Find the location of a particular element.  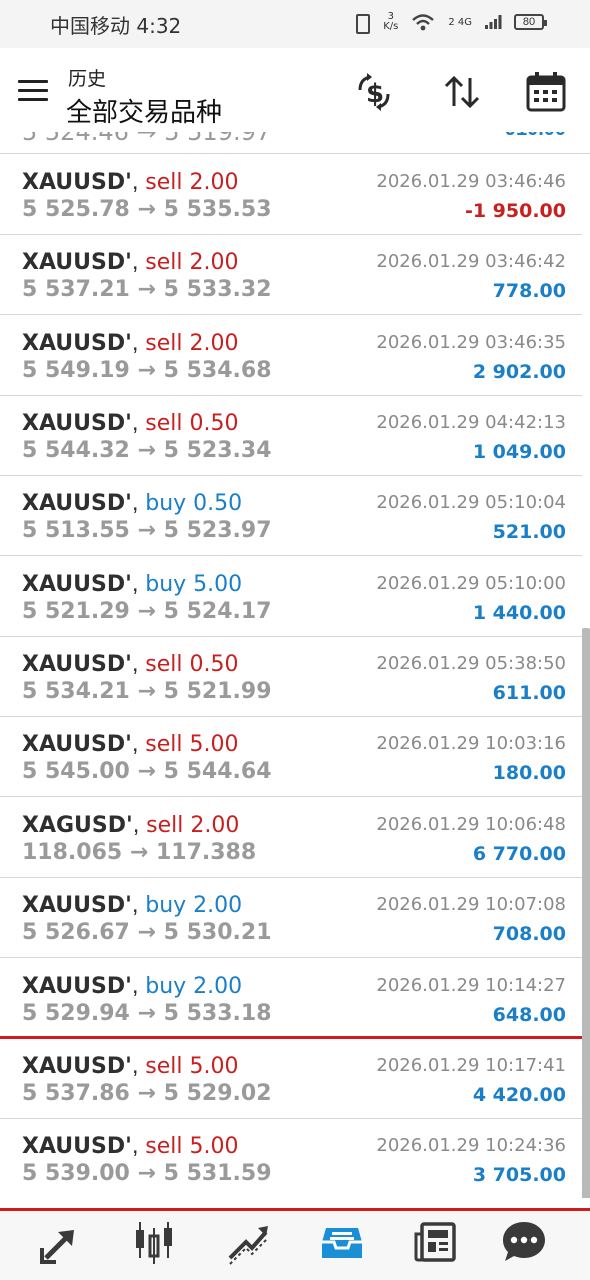

open-price: 5 549.19 is located at coordinates (76, 370).